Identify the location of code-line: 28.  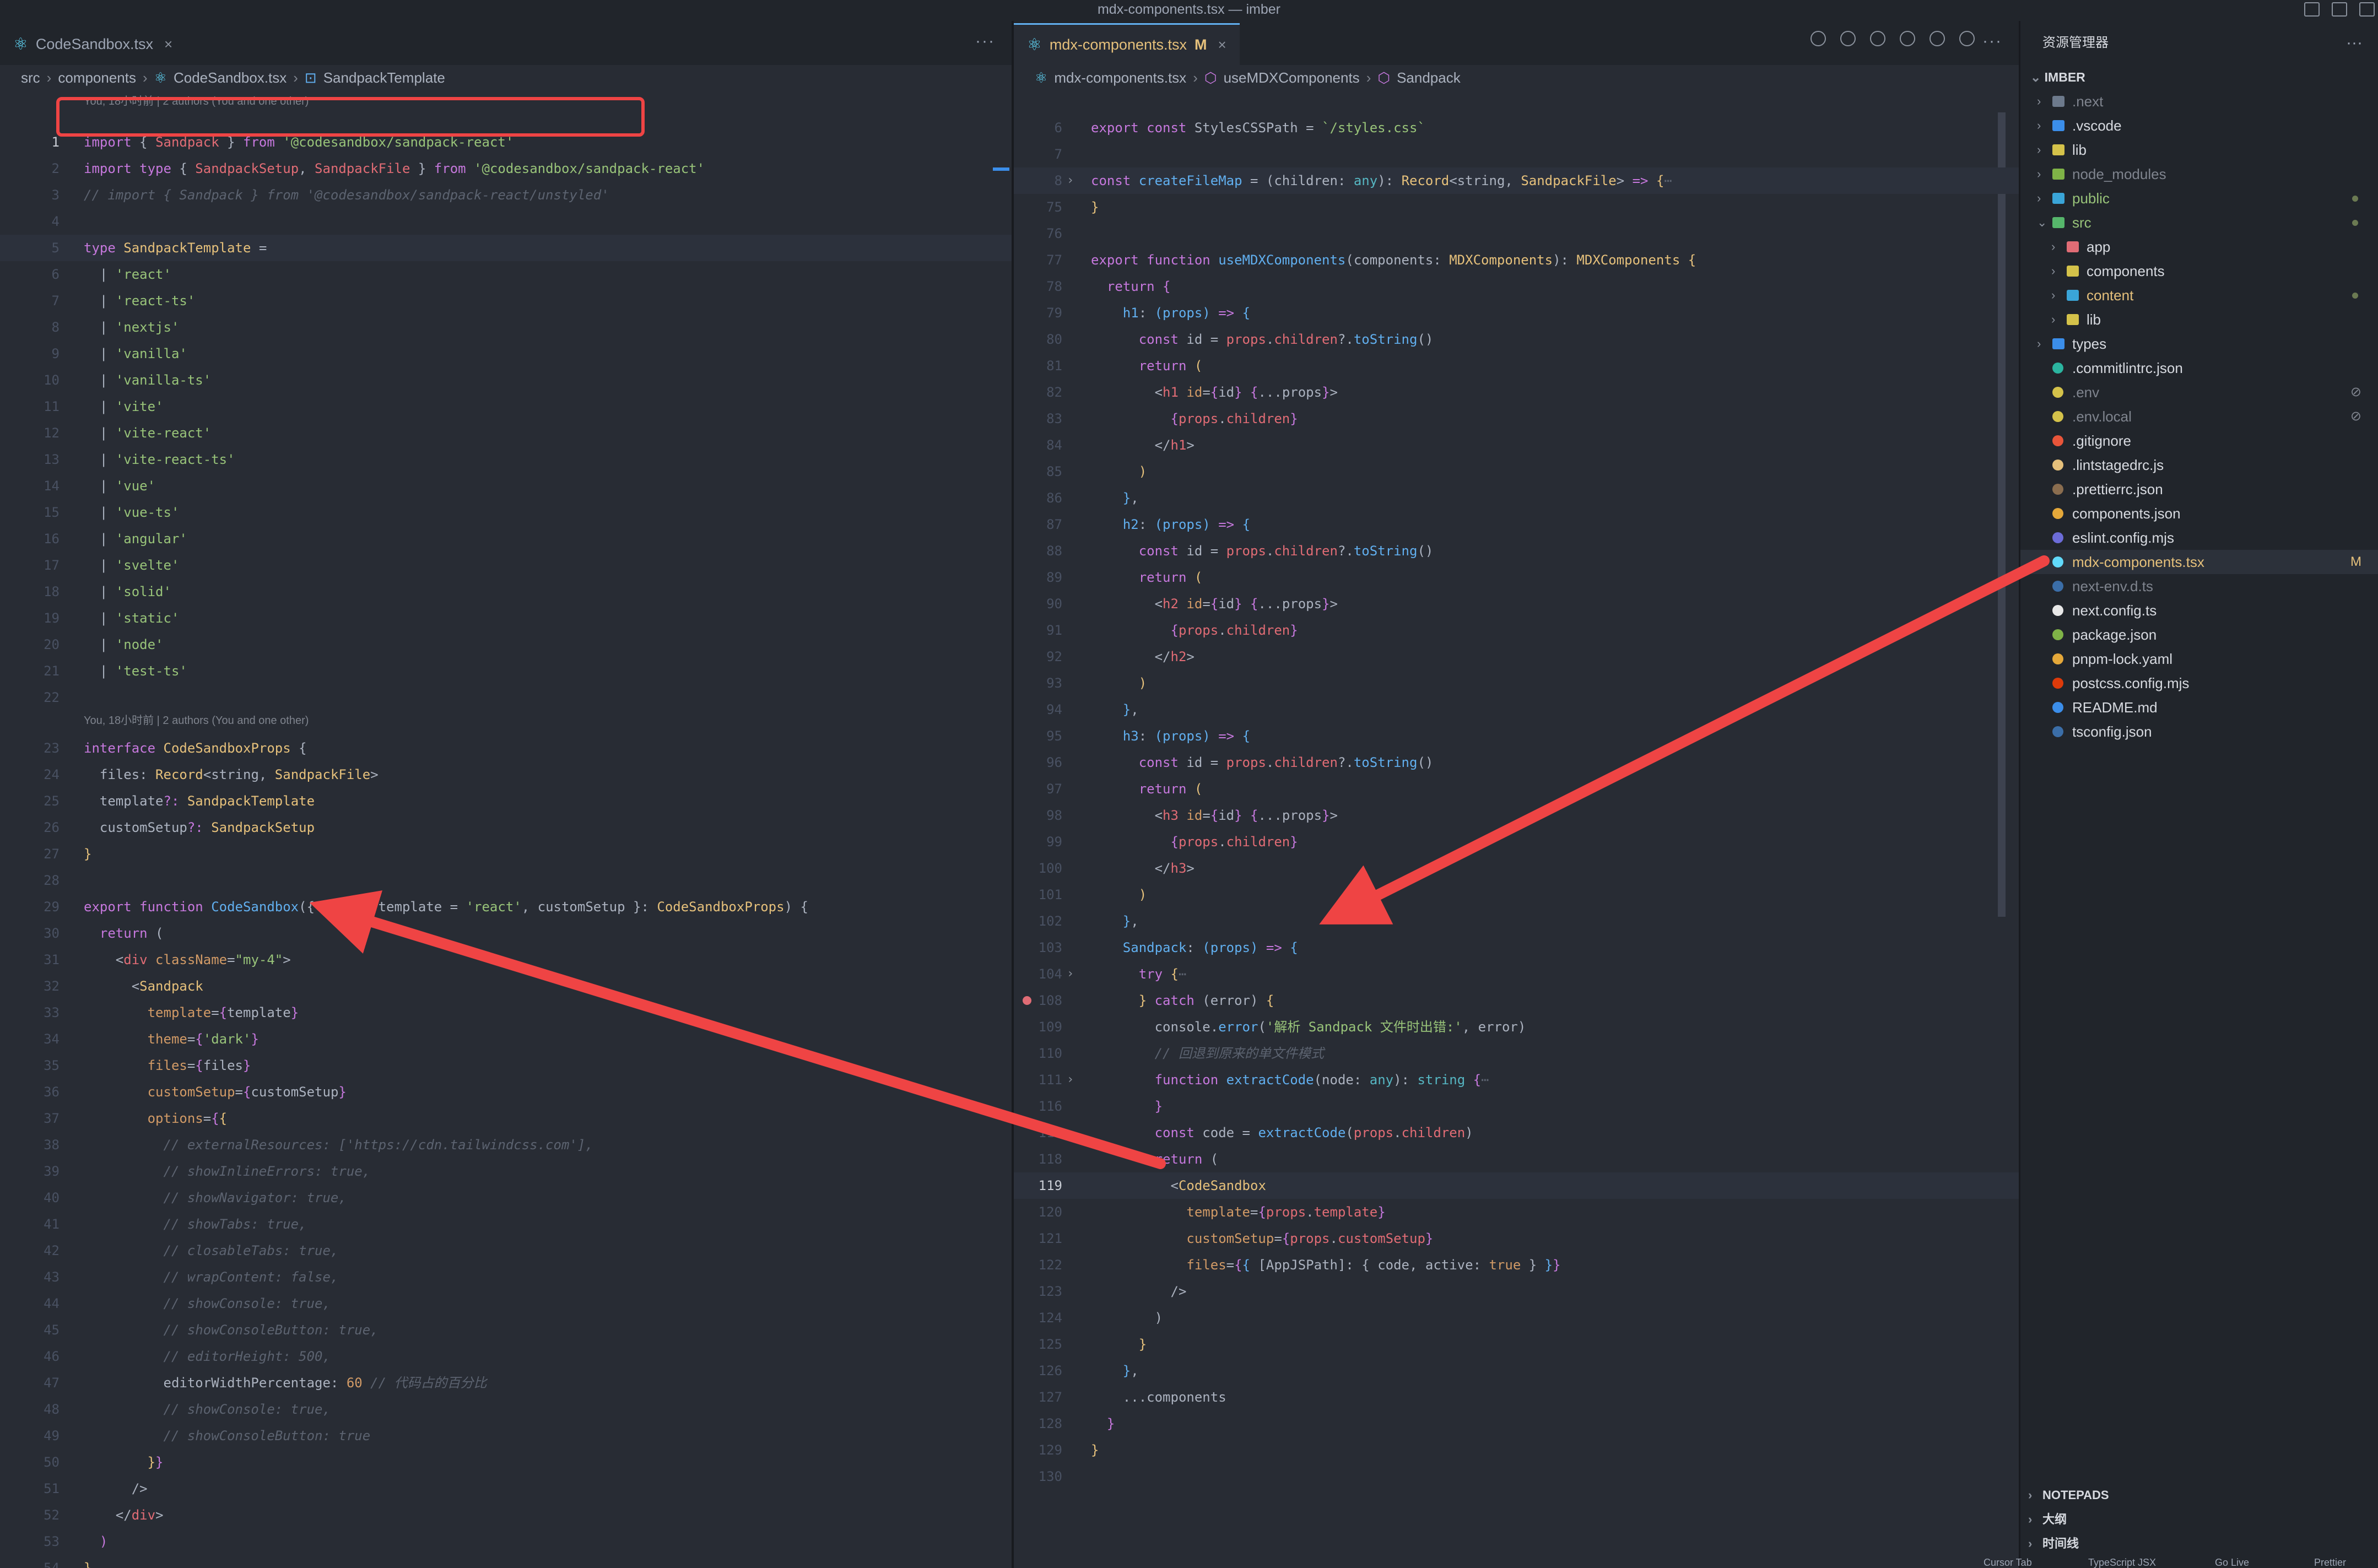
(506, 881).